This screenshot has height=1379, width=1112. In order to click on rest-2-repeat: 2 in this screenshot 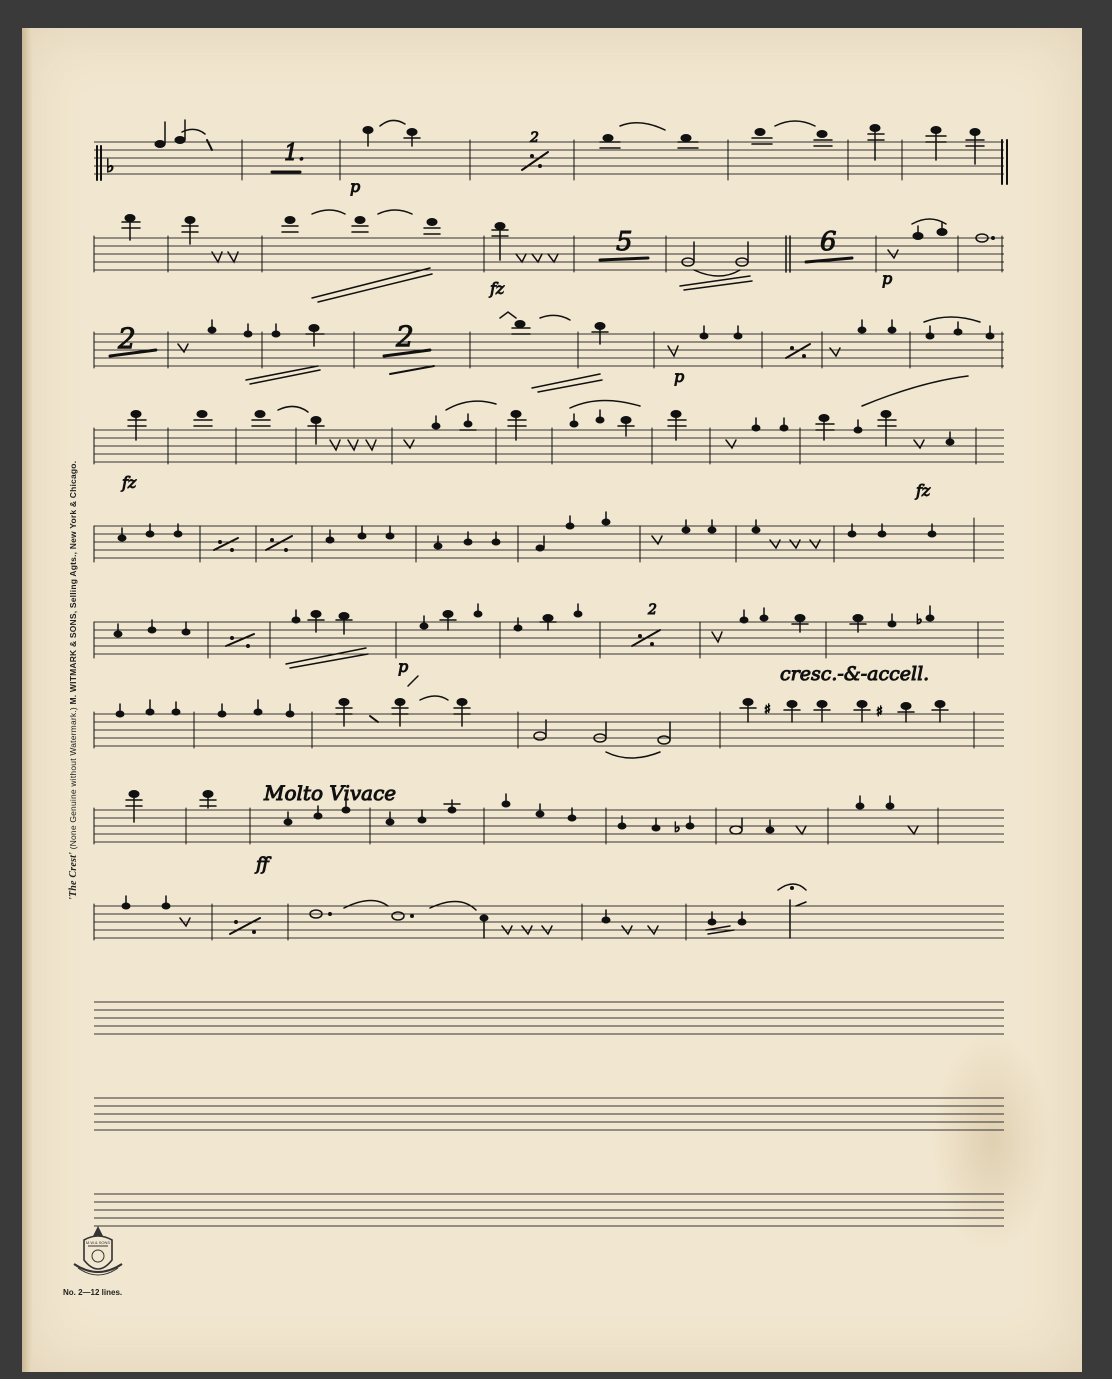, I will do `click(652, 610)`.